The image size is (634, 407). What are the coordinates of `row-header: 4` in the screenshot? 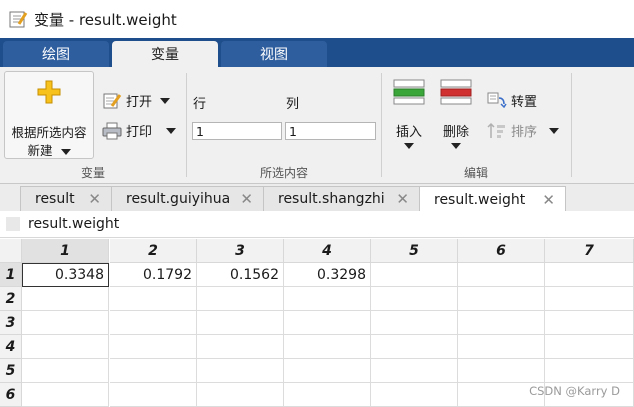 It's located at (11, 347).